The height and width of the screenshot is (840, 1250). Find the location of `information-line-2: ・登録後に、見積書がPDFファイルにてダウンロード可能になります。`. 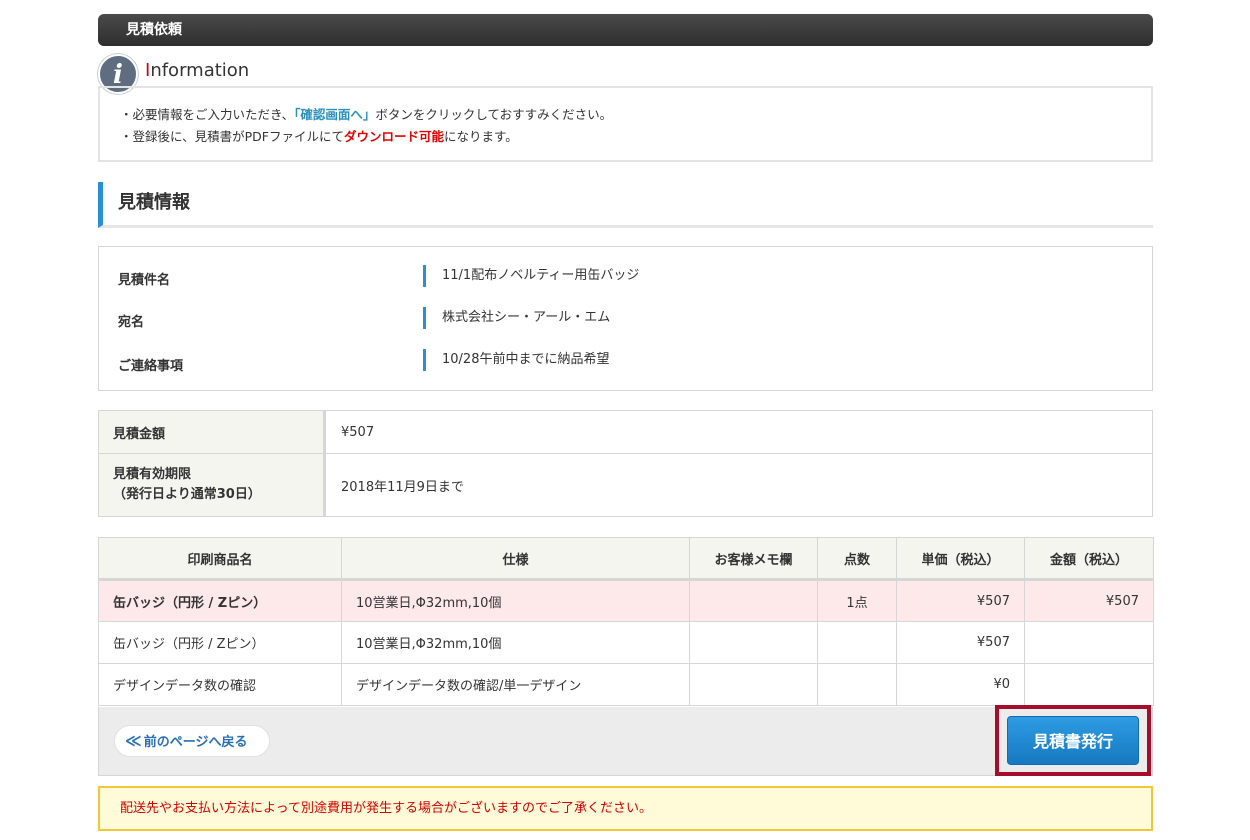

information-line-2: ・登録後に、見積書がPDFファイルにてダウンロード可能になります。 is located at coordinates (319, 136).